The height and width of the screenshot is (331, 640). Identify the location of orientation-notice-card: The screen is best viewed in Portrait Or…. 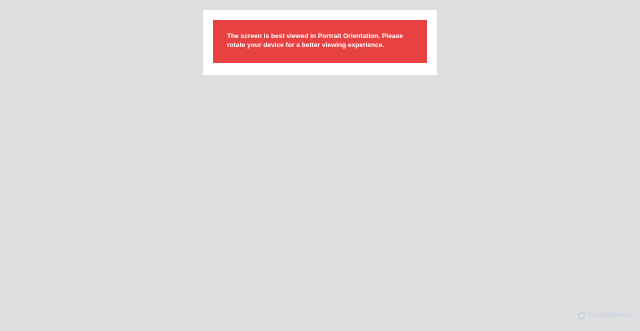
(320, 42).